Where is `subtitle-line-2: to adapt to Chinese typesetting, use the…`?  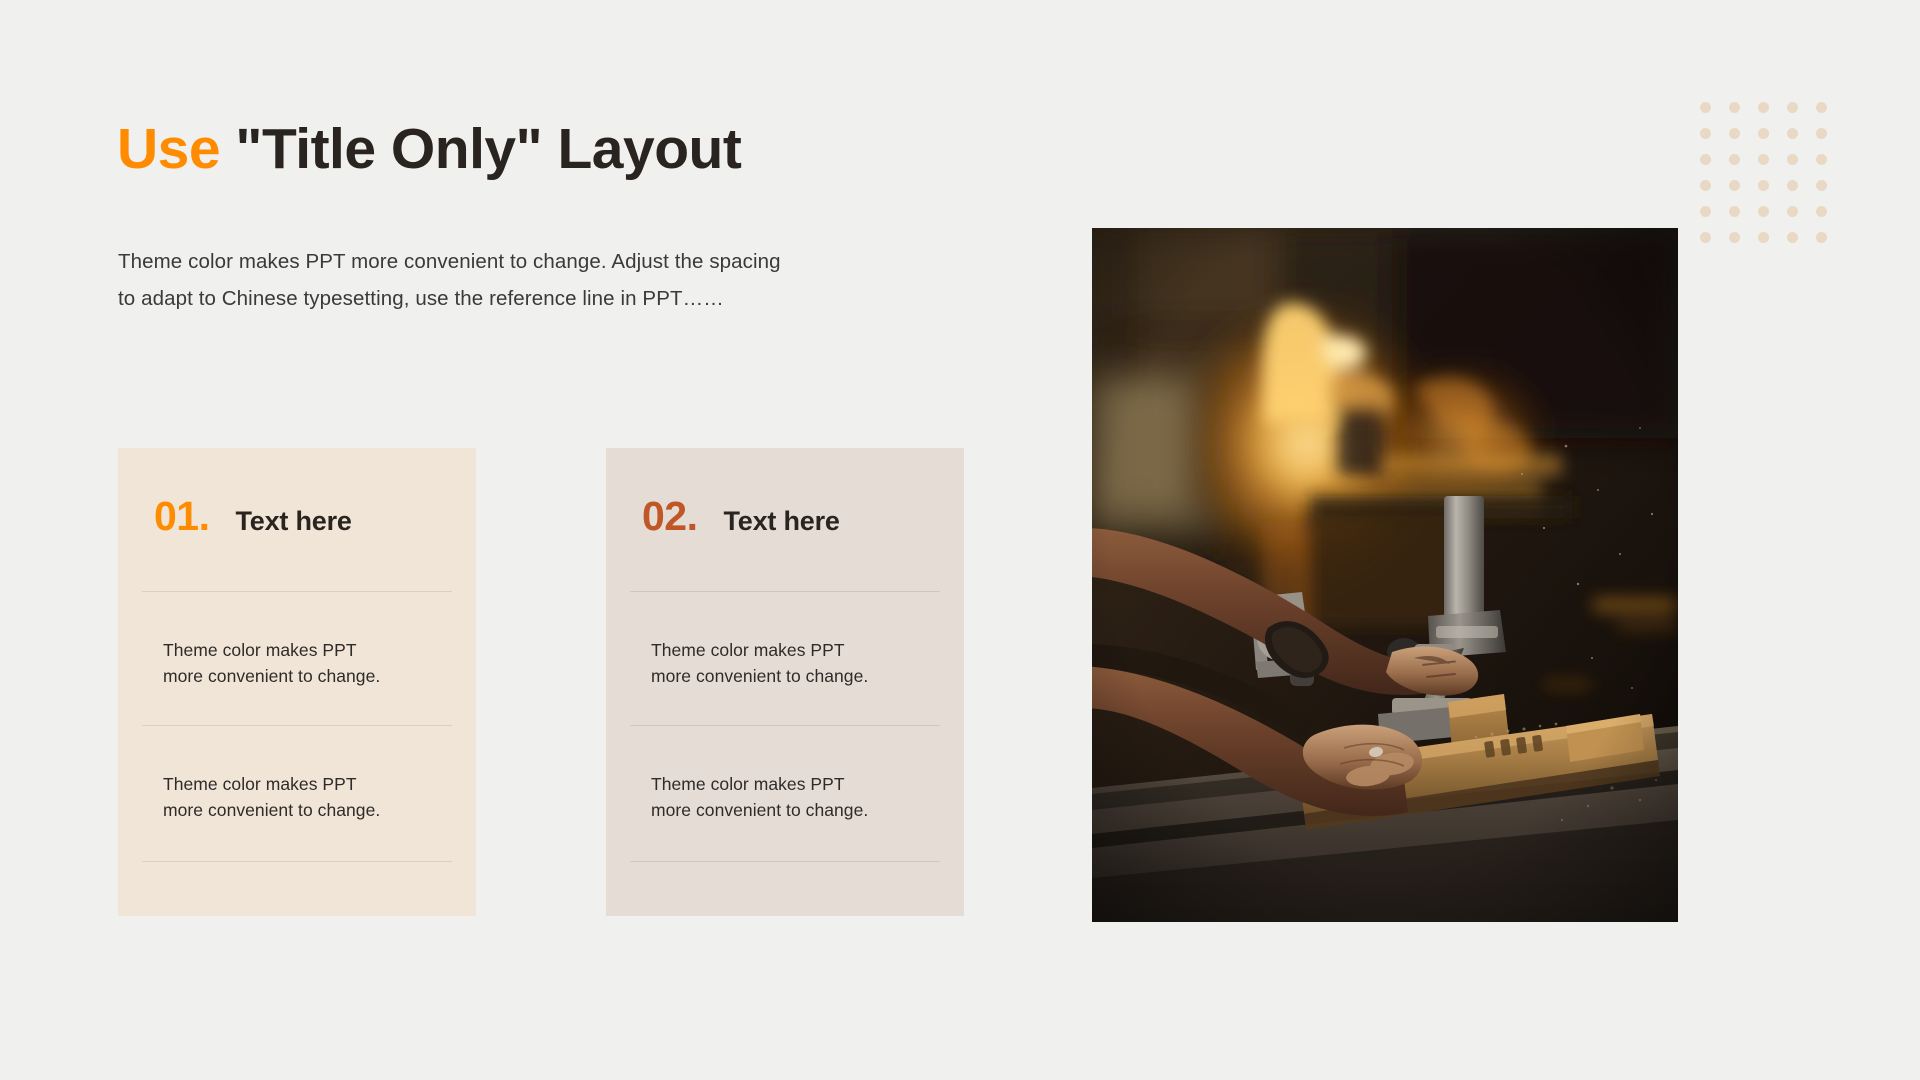 subtitle-line-2: to adapt to Chinese typesetting, use the… is located at coordinates (421, 298).